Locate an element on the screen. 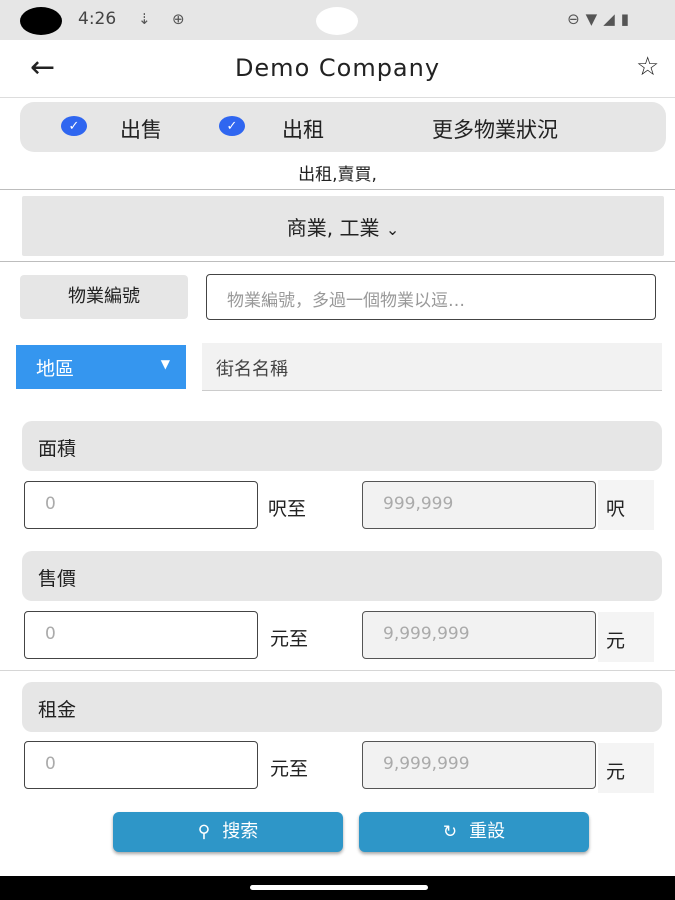 The image size is (675, 900). app-bar: ← Demo Company ☆ is located at coordinates (337, 69).